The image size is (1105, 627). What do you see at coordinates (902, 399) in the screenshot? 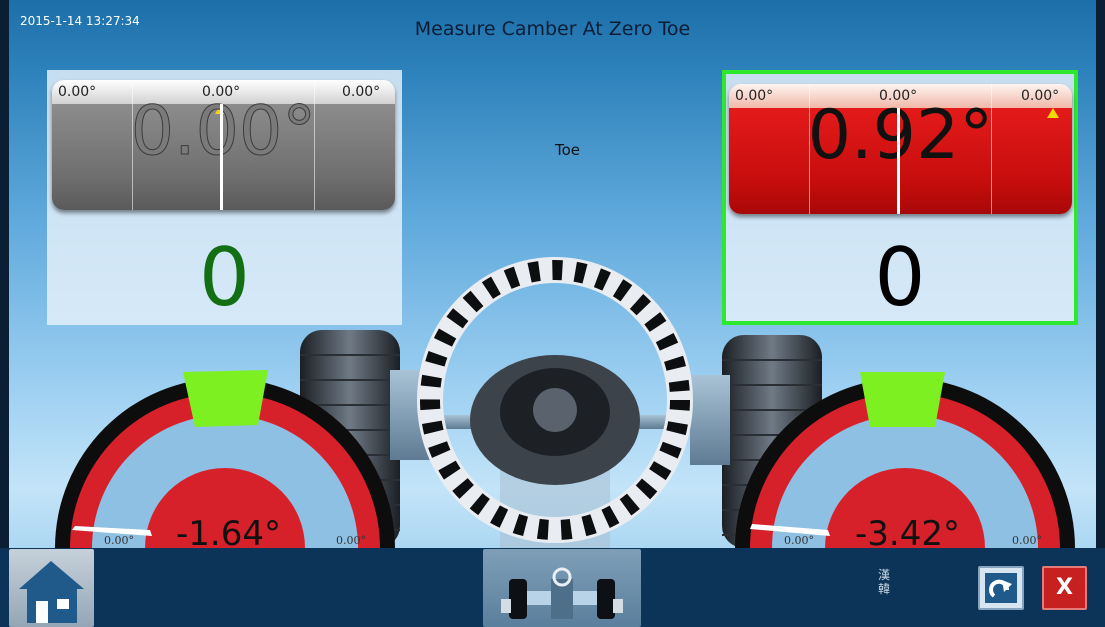
I see `right-camber-target-zone` at bounding box center [902, 399].